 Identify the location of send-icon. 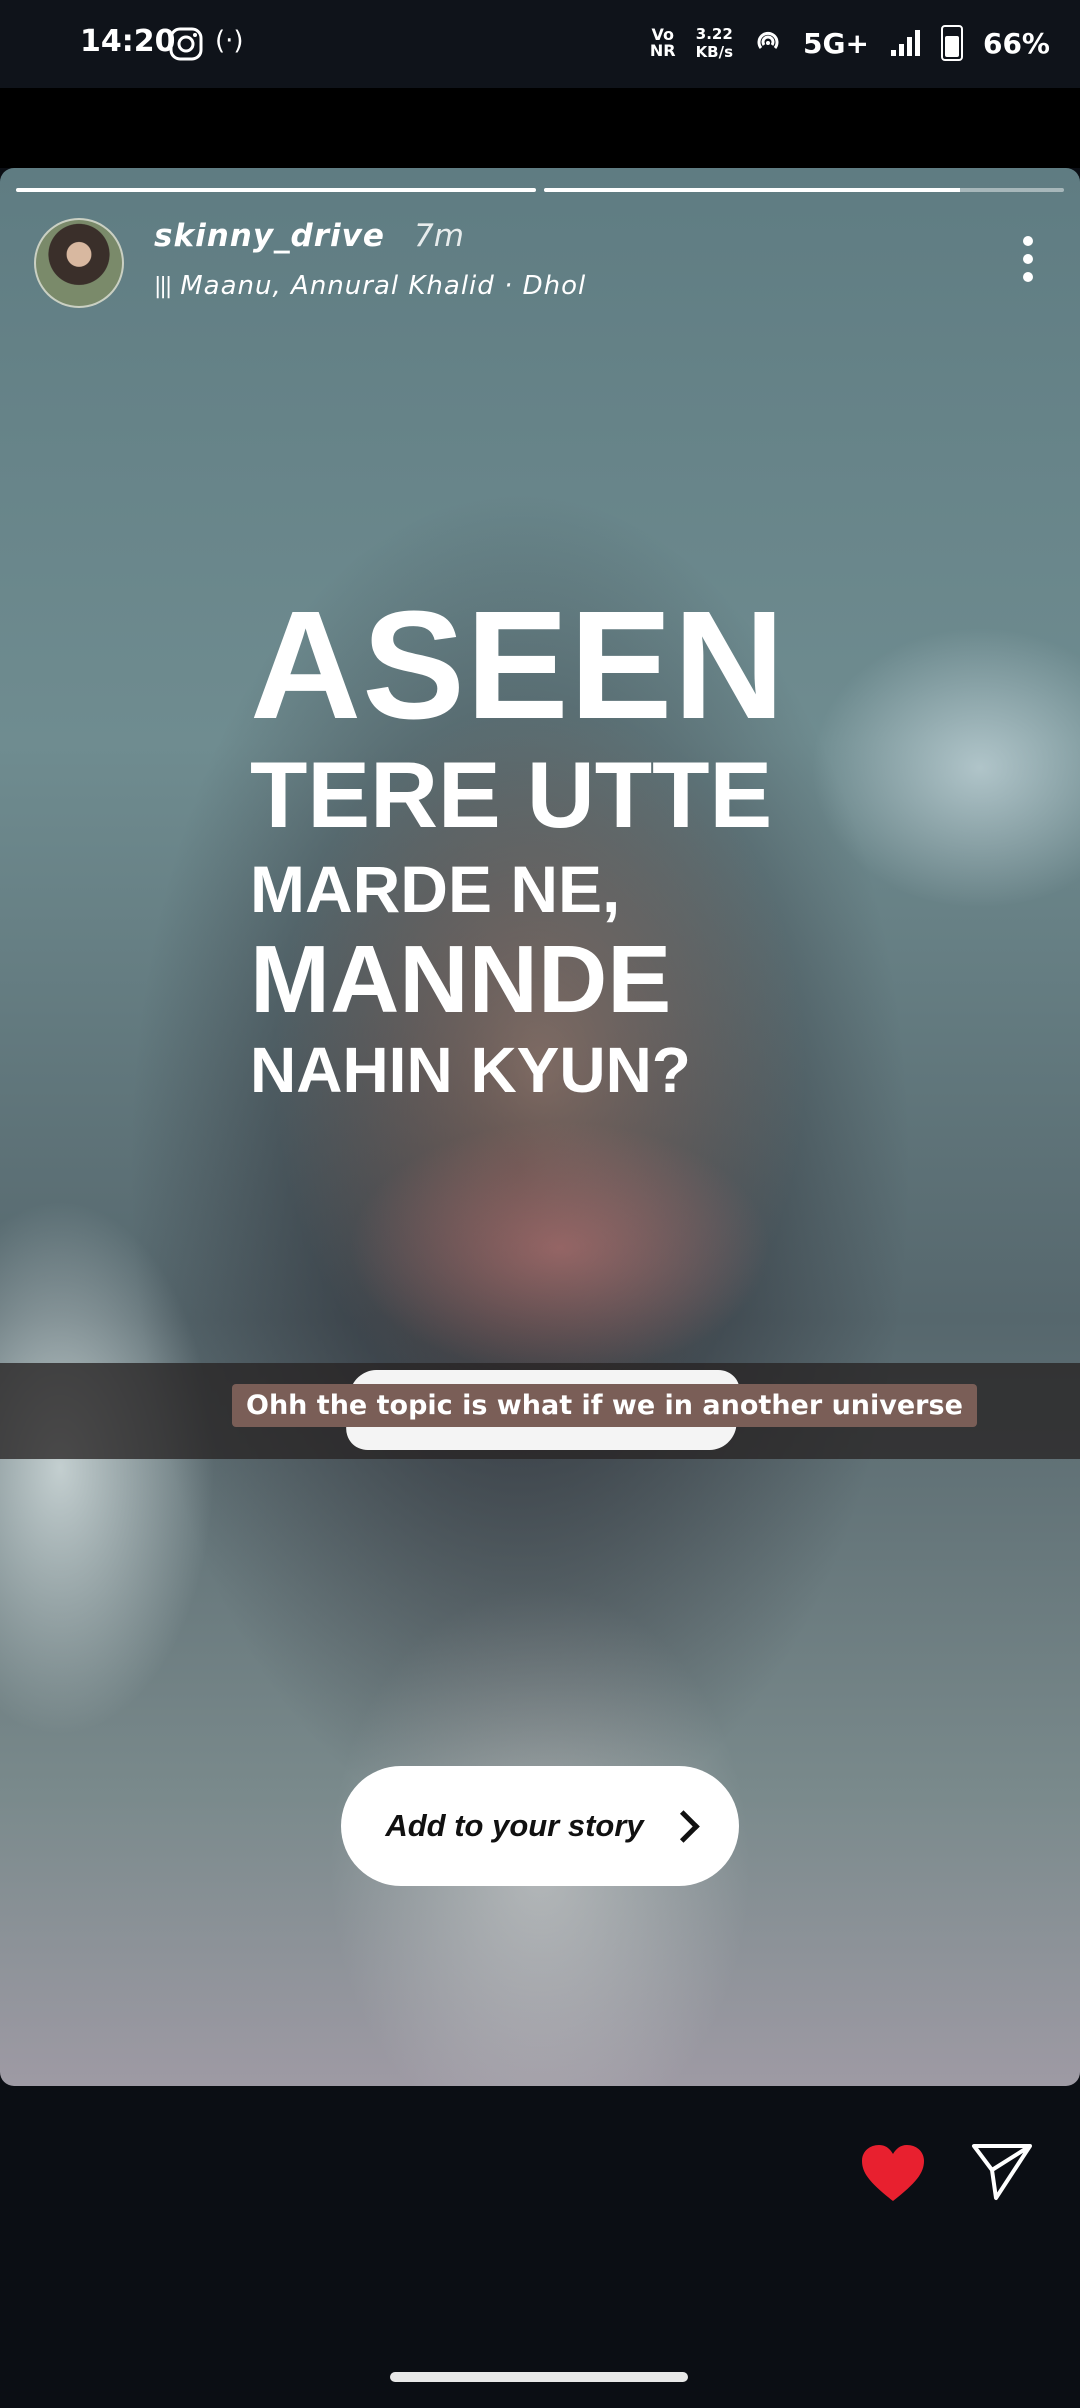
(1002, 2172).